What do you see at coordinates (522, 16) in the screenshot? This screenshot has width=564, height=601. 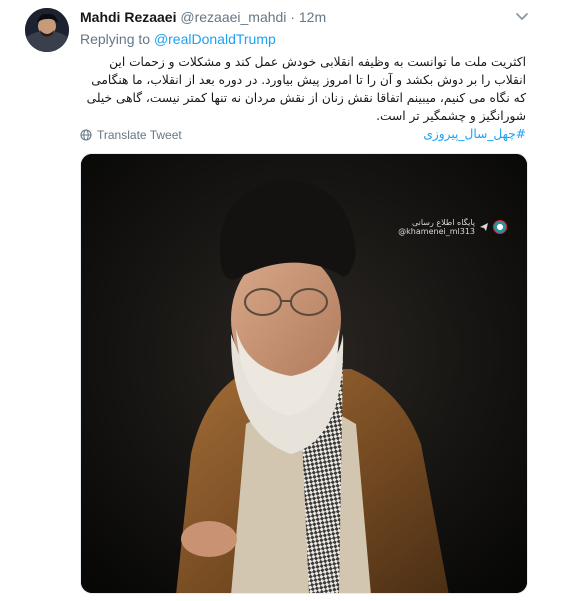 I see `chevron-down-icon` at bounding box center [522, 16].